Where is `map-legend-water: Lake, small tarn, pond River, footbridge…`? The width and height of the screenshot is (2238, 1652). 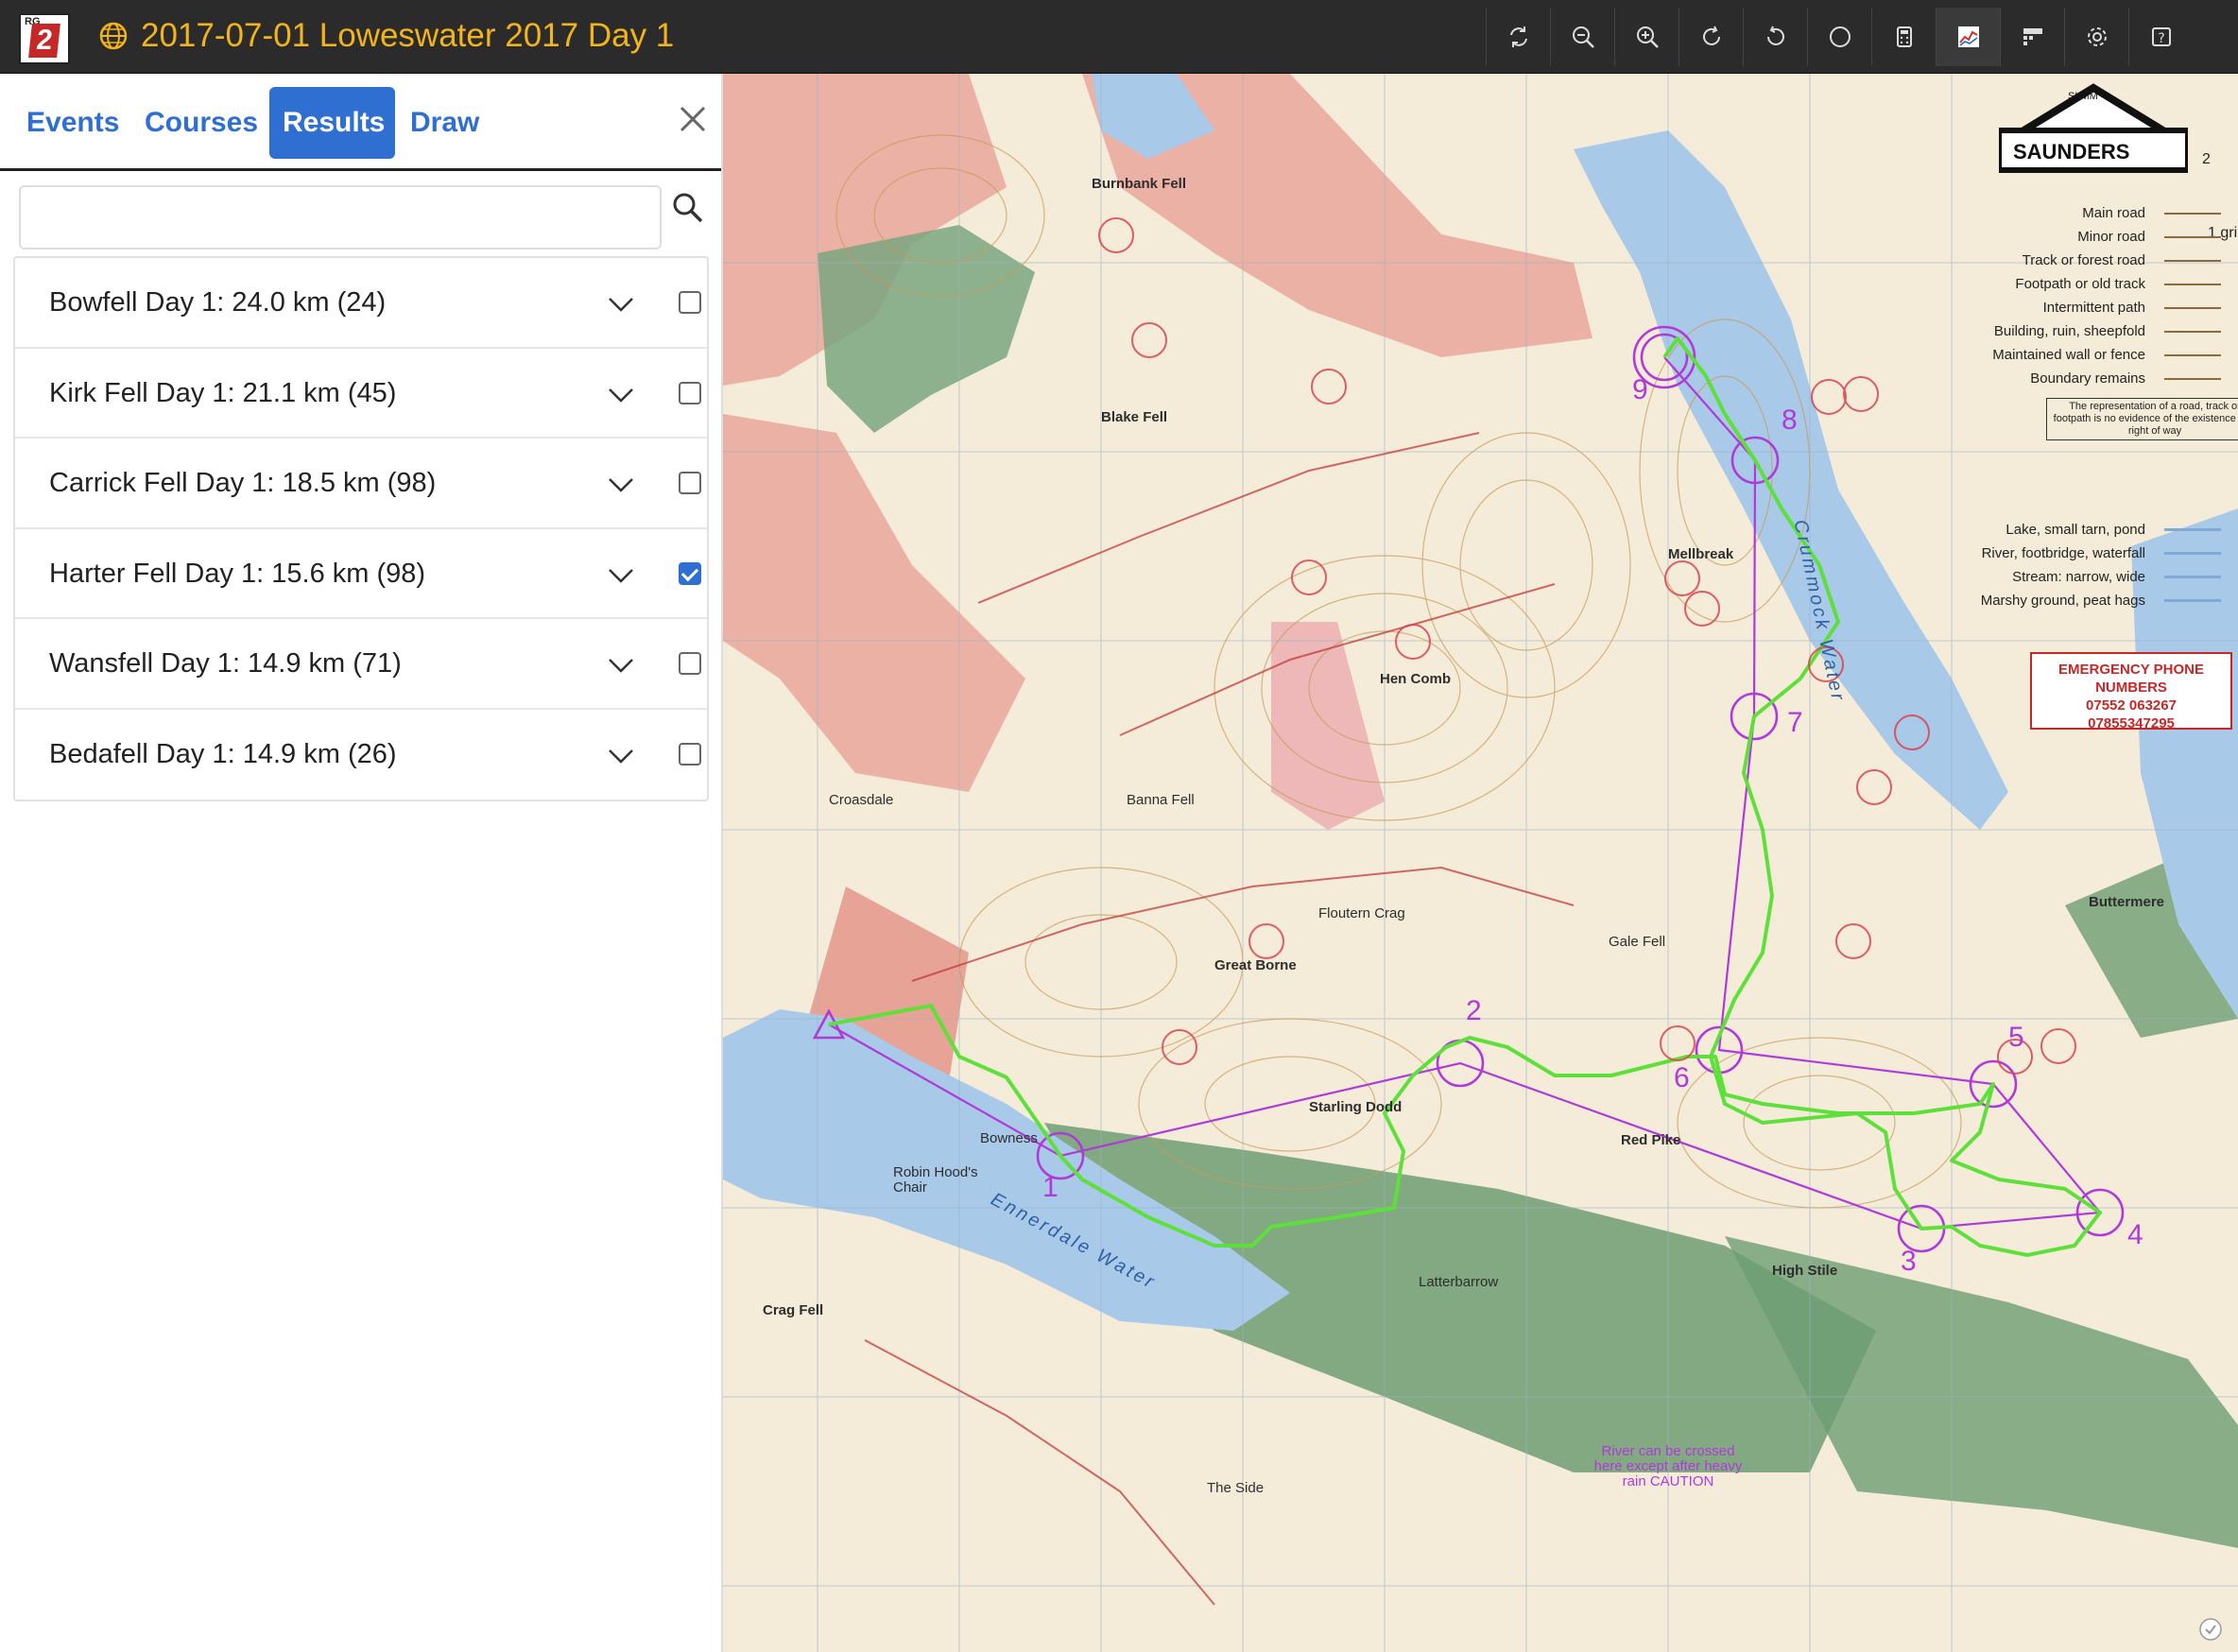
map-legend-water: Lake, small tarn, pond River, footbridge… is located at coordinates (2097, 565).